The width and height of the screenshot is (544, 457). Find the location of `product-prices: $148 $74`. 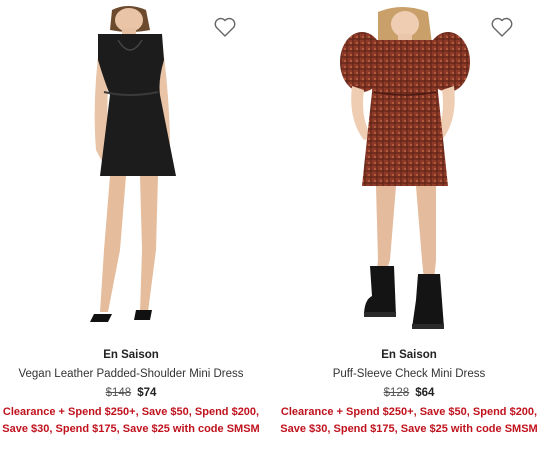

product-prices: $148 $74 is located at coordinates (131, 393).